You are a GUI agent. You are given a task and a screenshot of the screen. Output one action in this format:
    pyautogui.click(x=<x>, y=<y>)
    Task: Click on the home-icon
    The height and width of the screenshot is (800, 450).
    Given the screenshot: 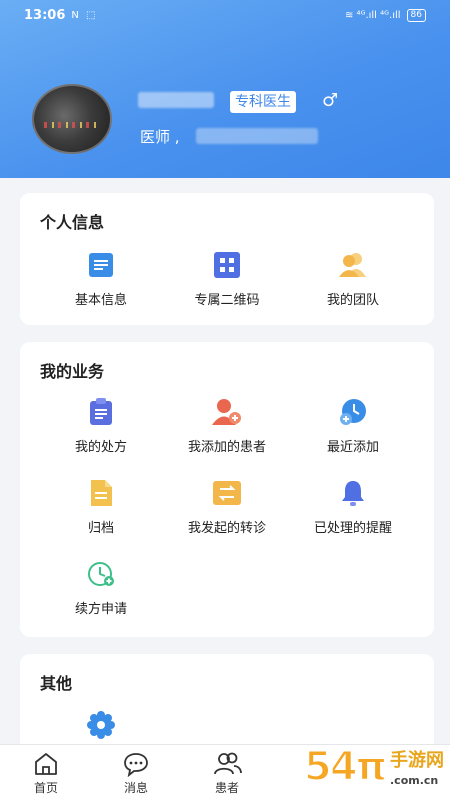 What is the action you would take?
    pyautogui.click(x=46, y=764)
    